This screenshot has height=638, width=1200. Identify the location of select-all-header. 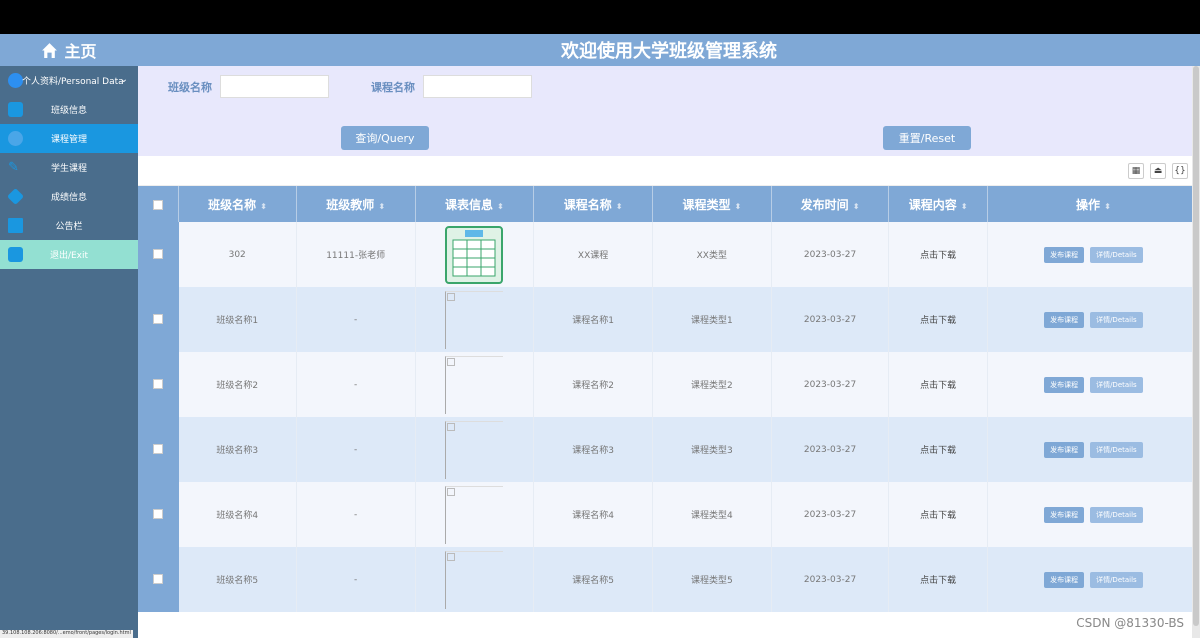
(159, 204).